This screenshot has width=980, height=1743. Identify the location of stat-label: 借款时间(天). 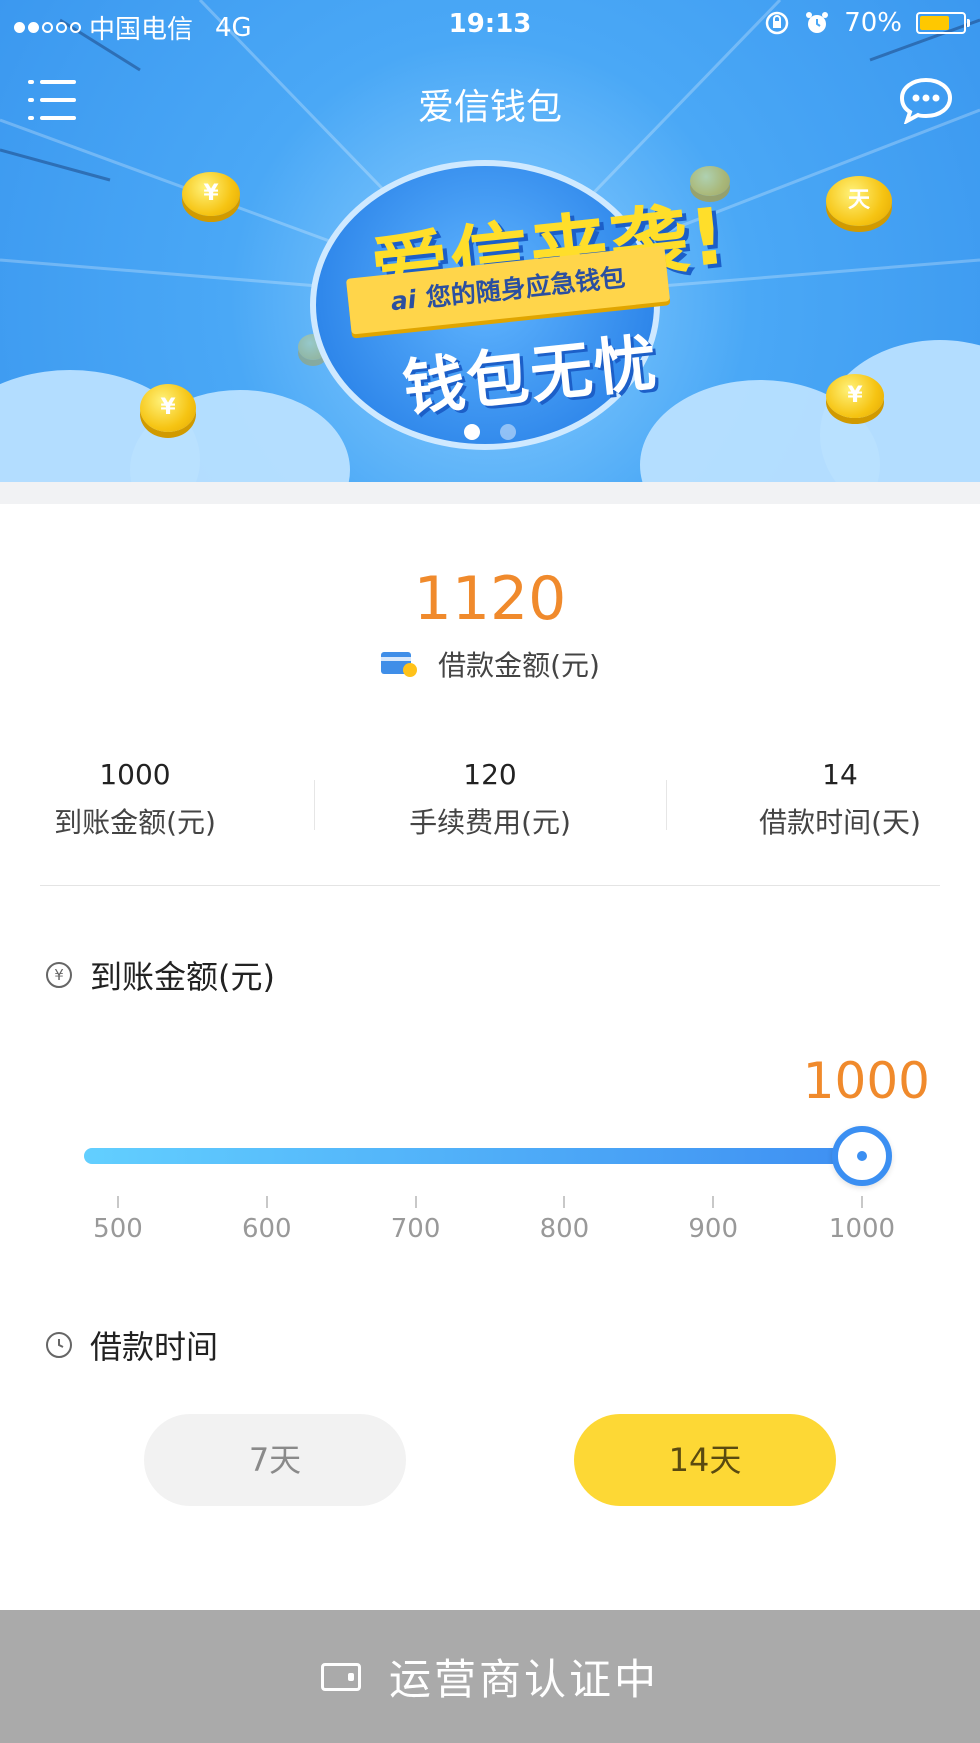
(840, 822).